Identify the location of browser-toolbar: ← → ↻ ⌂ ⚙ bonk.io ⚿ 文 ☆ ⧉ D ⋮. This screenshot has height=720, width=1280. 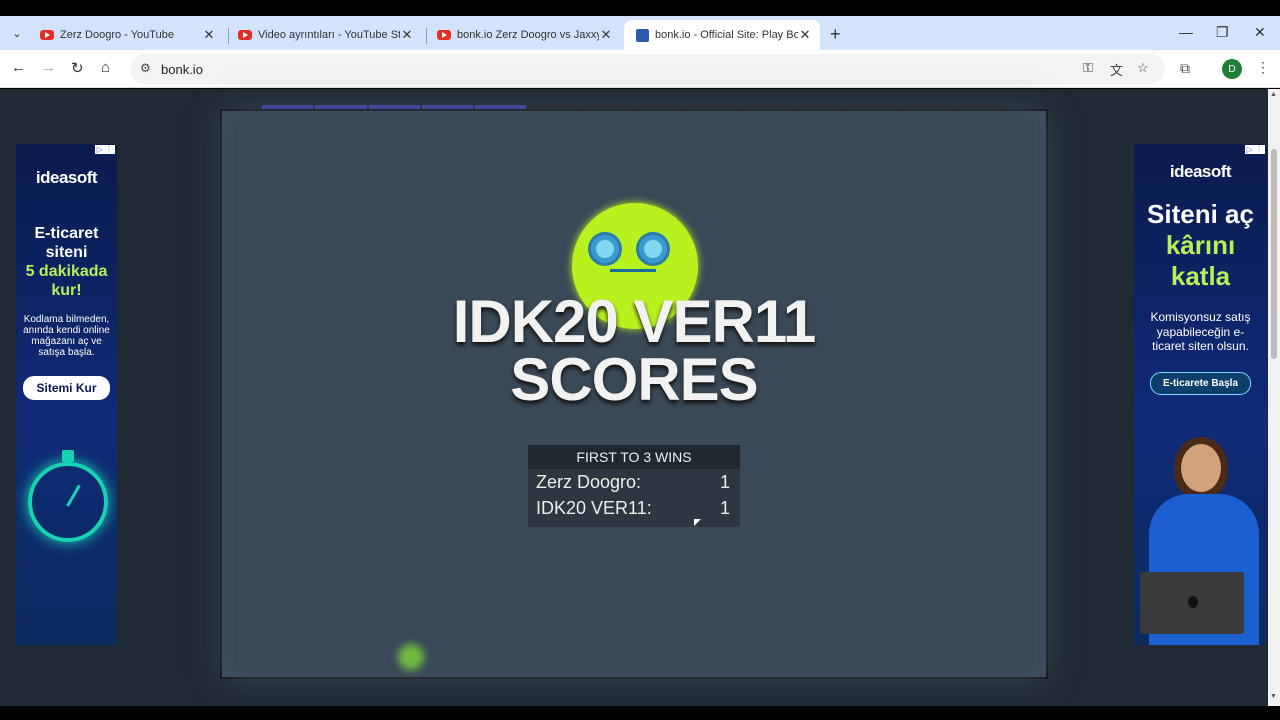
(640, 69).